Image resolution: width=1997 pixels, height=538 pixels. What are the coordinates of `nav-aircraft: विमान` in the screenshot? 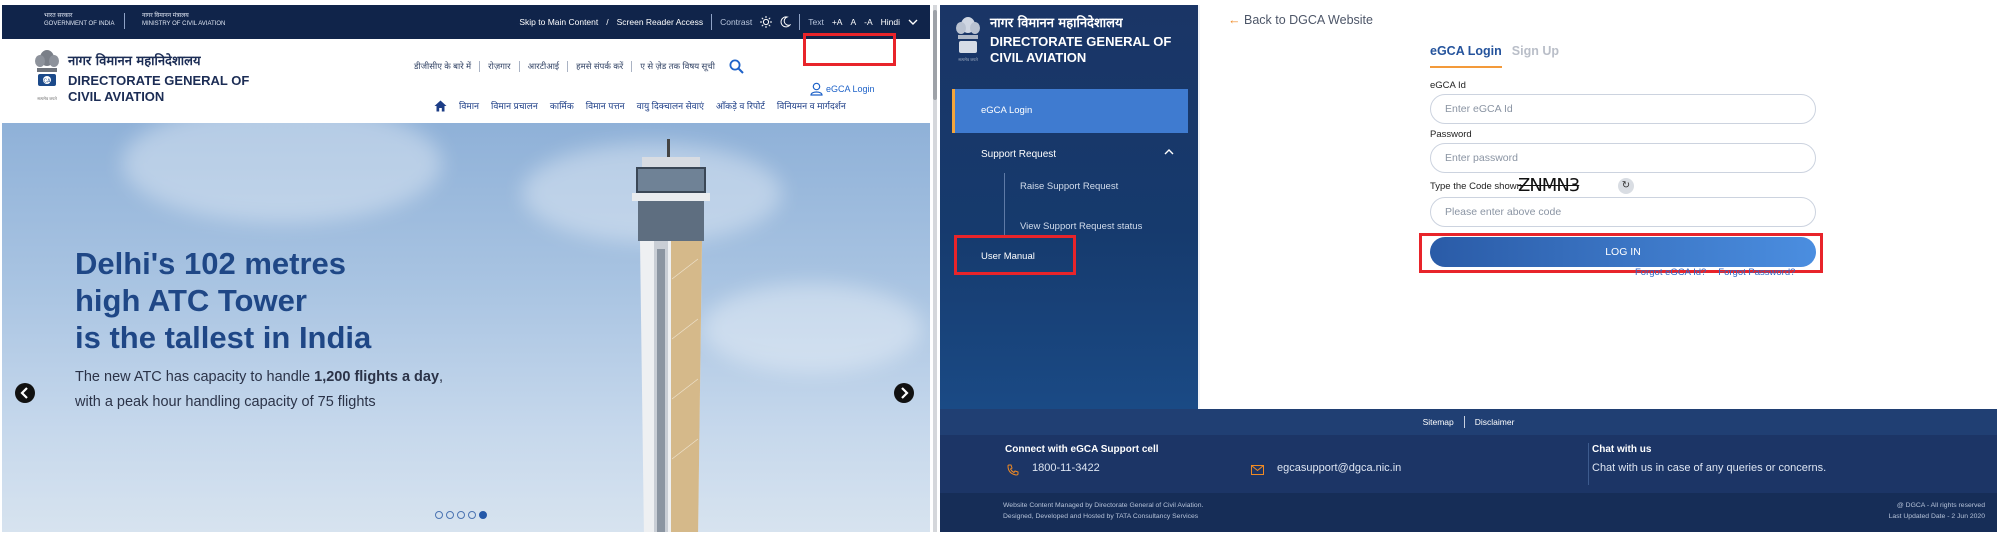 It's located at (469, 105).